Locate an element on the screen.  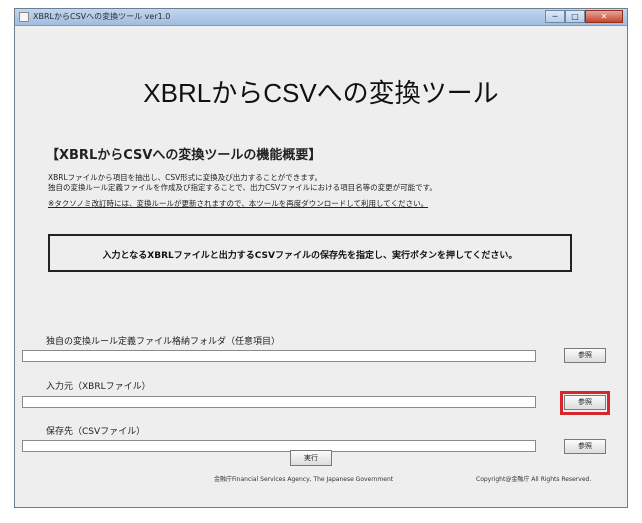
rule-folder-label: 独自の変換ルール定義ファイル格納フォルダ（任意項目） is located at coordinates (163, 342).